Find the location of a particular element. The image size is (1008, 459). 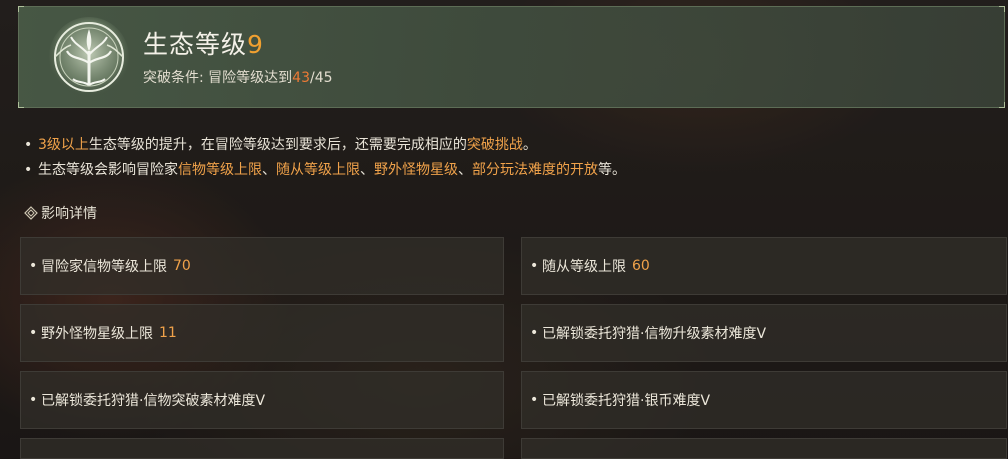

detail-label: 随从等级上限 is located at coordinates (584, 267).